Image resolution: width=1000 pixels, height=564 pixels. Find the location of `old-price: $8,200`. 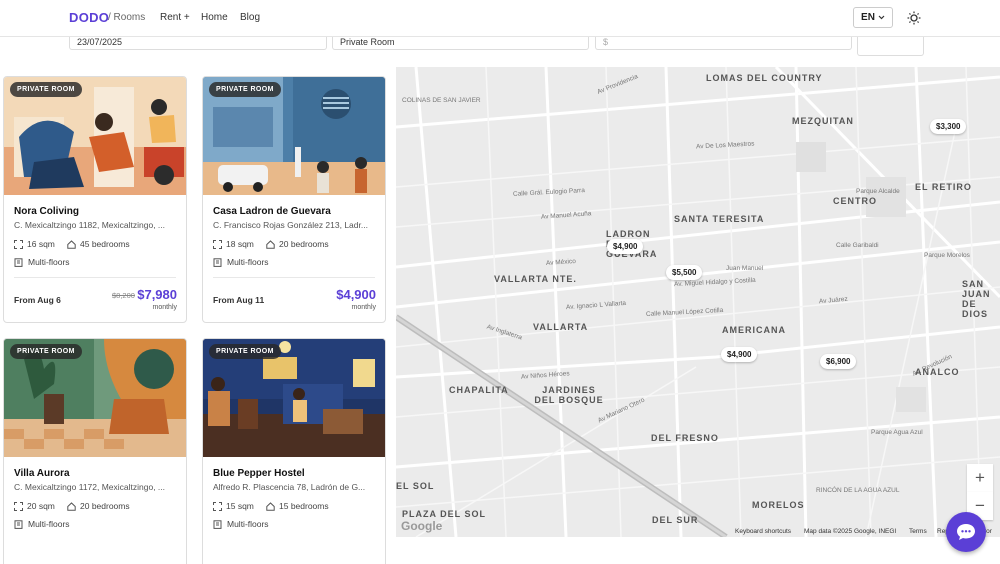

old-price: $8,200 is located at coordinates (123, 295).